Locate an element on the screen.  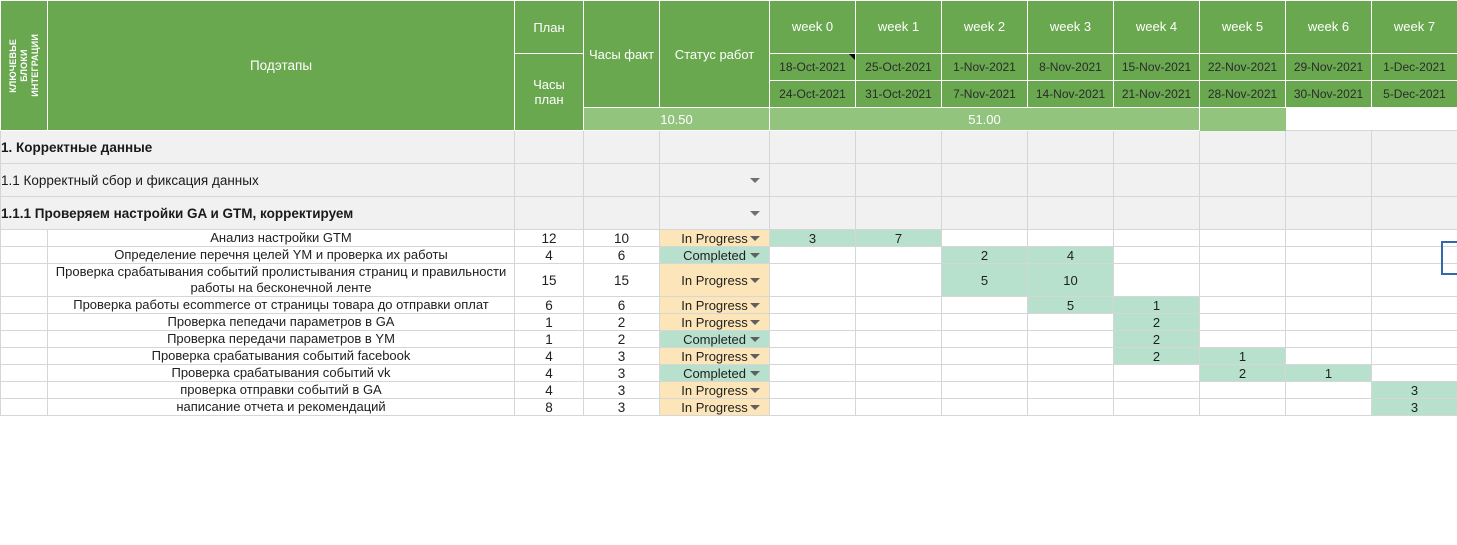
week-0-cell: 3 is located at coordinates (812, 238).